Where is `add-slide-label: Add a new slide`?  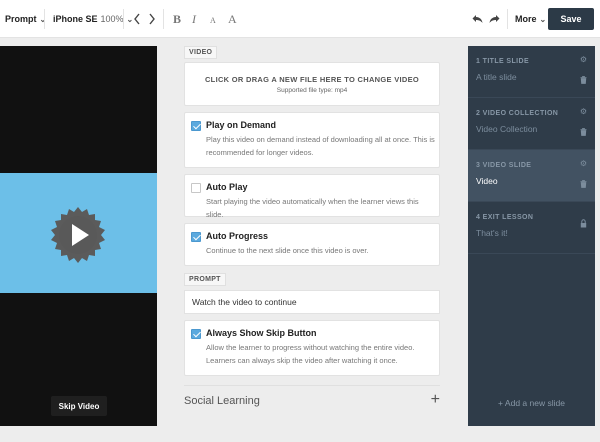
add-slide-label: Add a new slide is located at coordinates (534, 403).